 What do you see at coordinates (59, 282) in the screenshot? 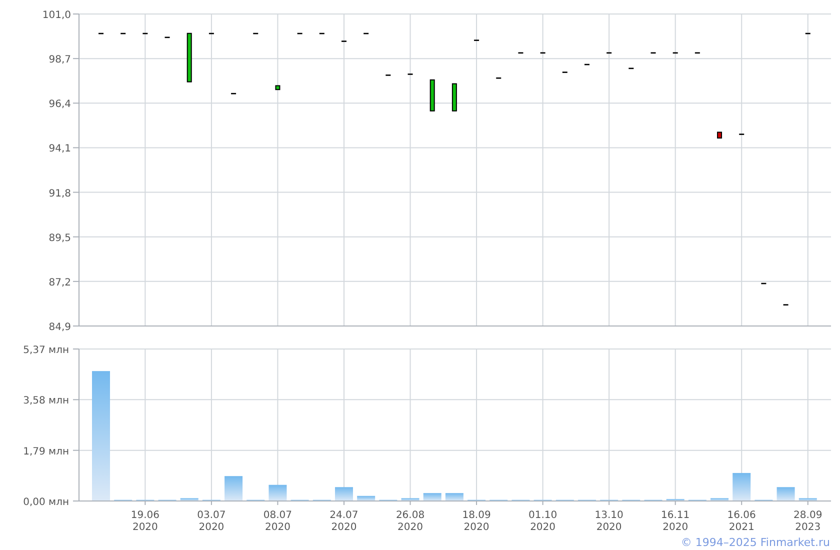
I see `y-axis-label: 87,2` at bounding box center [59, 282].